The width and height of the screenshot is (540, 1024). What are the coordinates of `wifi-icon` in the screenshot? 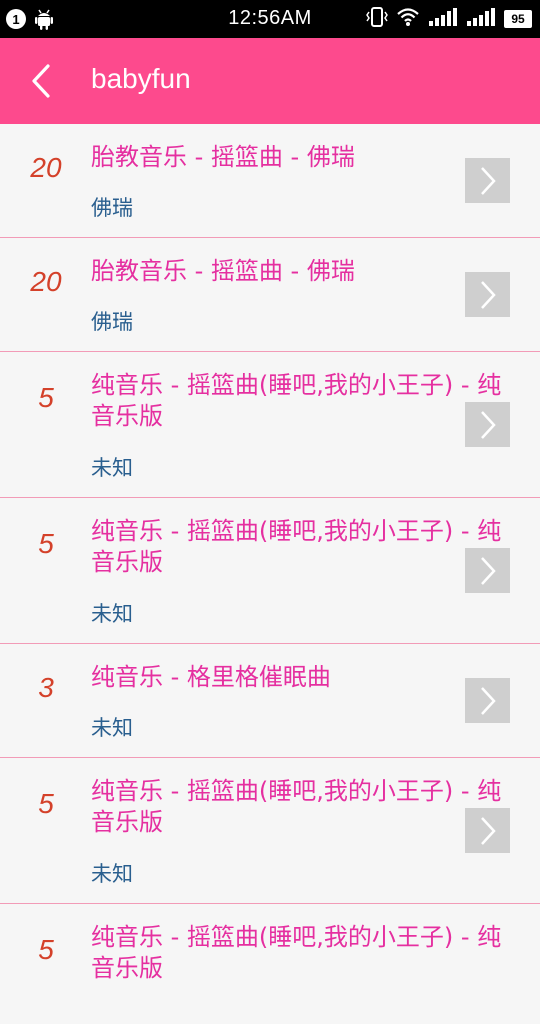 It's located at (408, 19).